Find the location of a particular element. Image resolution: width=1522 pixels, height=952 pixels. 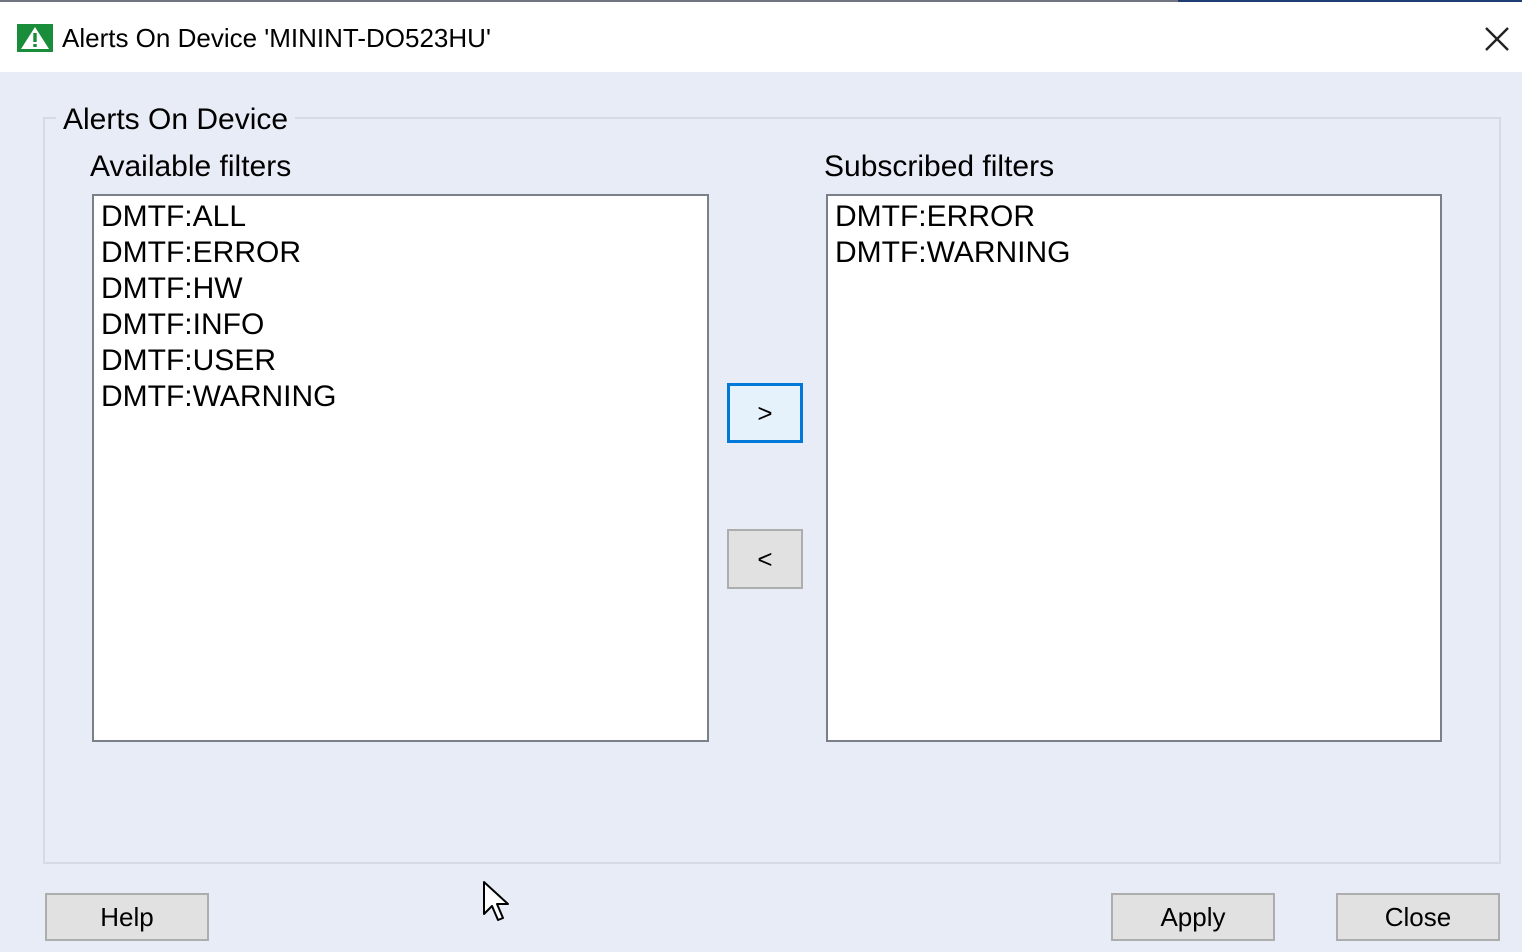

apply-button: Apply is located at coordinates (1193, 917).